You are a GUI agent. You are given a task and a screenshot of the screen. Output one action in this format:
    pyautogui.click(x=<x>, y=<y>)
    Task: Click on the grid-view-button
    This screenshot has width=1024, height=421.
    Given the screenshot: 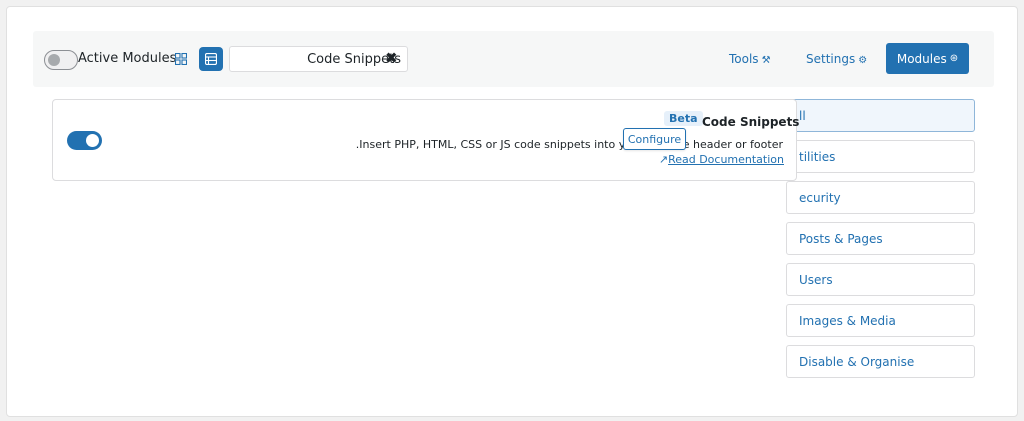 What is the action you would take?
    pyautogui.click(x=181, y=59)
    